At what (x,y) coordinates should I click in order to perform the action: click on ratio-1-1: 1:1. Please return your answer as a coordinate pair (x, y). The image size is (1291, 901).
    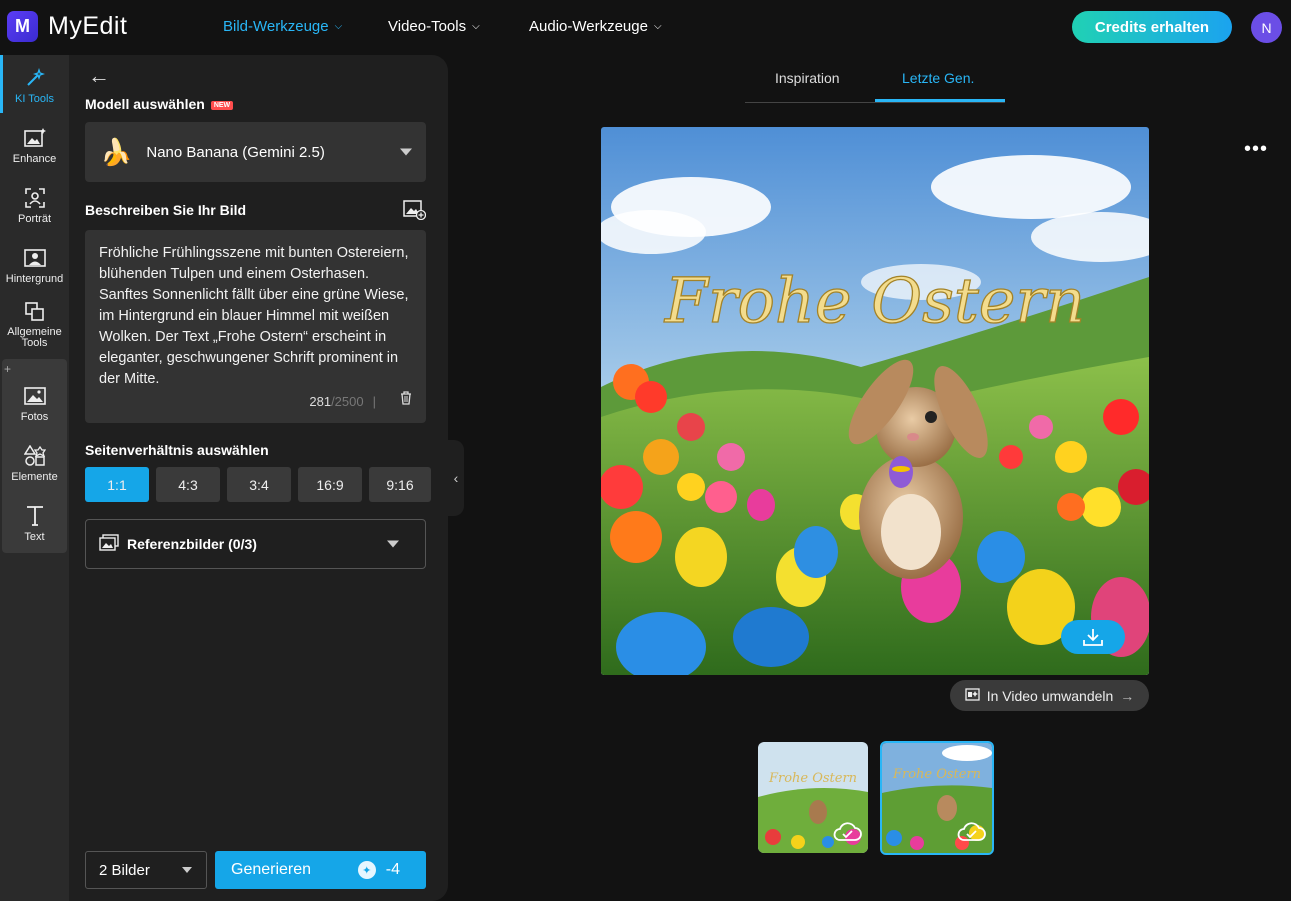
    Looking at the image, I should click on (117, 484).